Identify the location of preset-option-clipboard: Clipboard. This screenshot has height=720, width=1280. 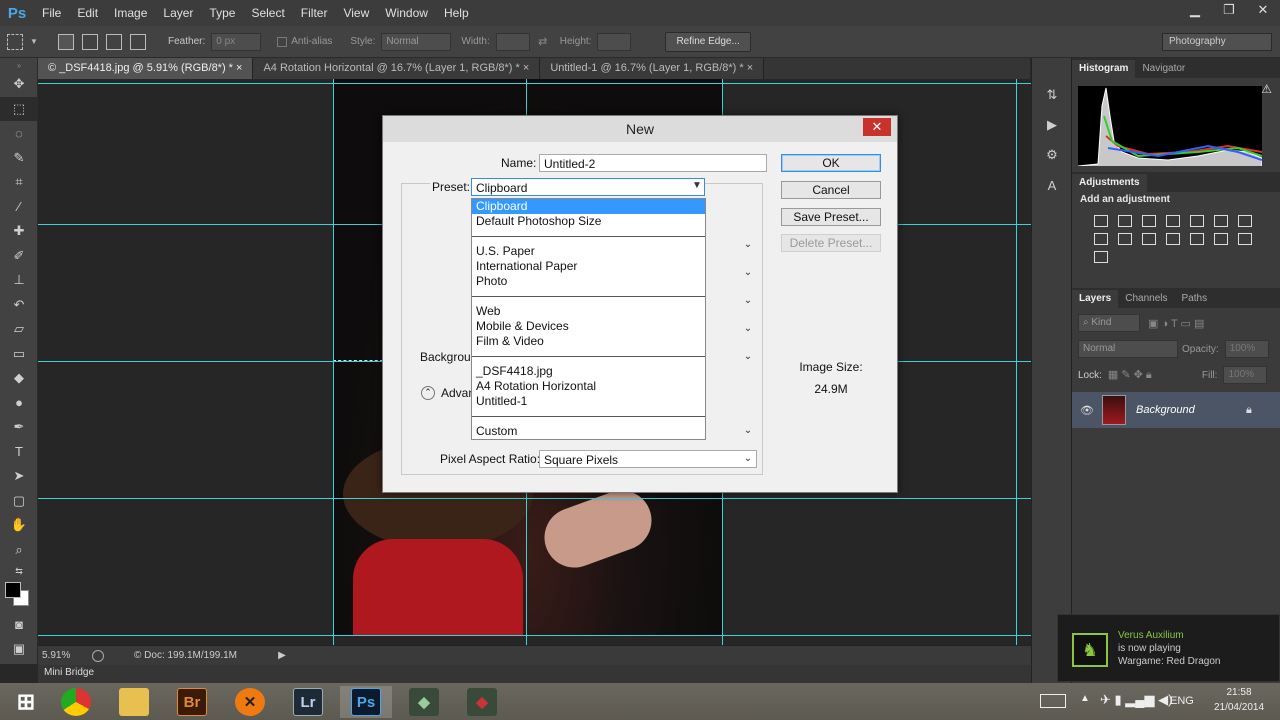
(588, 206).